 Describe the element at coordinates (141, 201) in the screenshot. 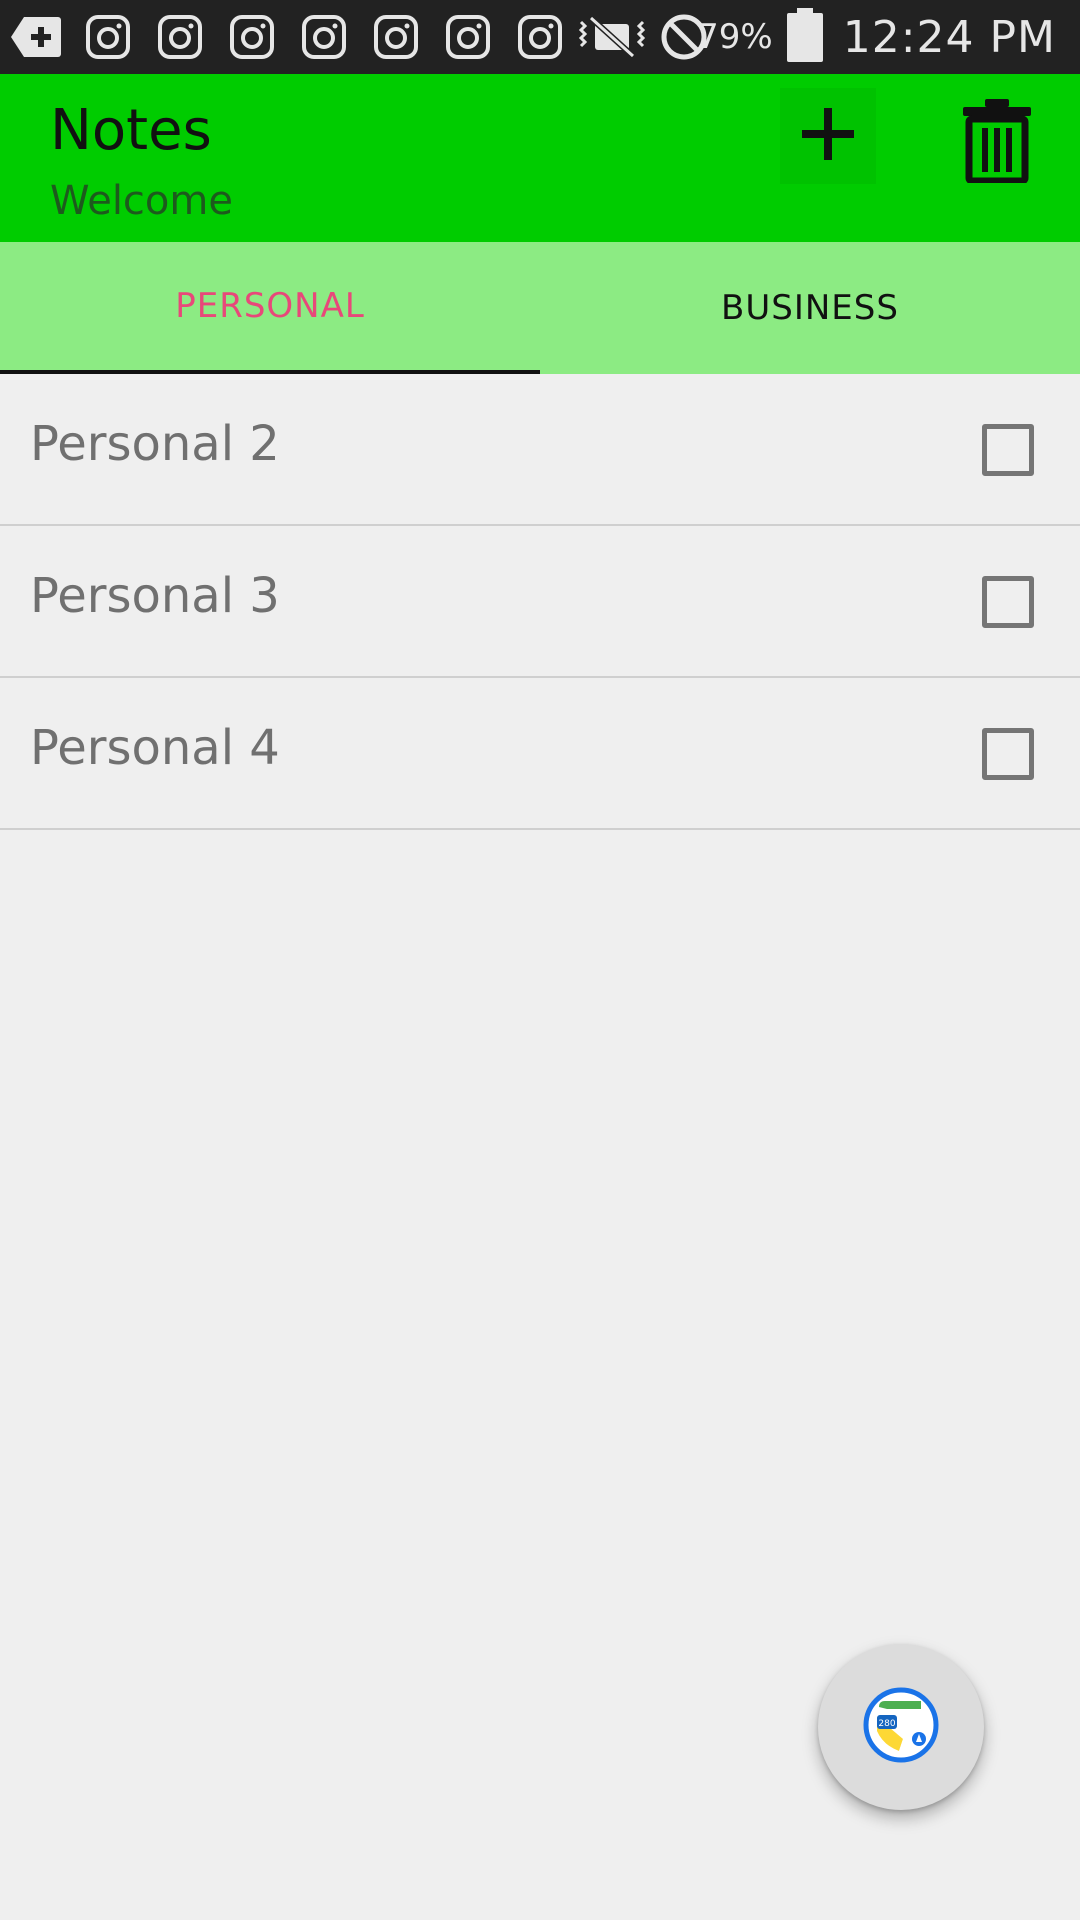

I see `page-subtitle: Welcome` at that location.